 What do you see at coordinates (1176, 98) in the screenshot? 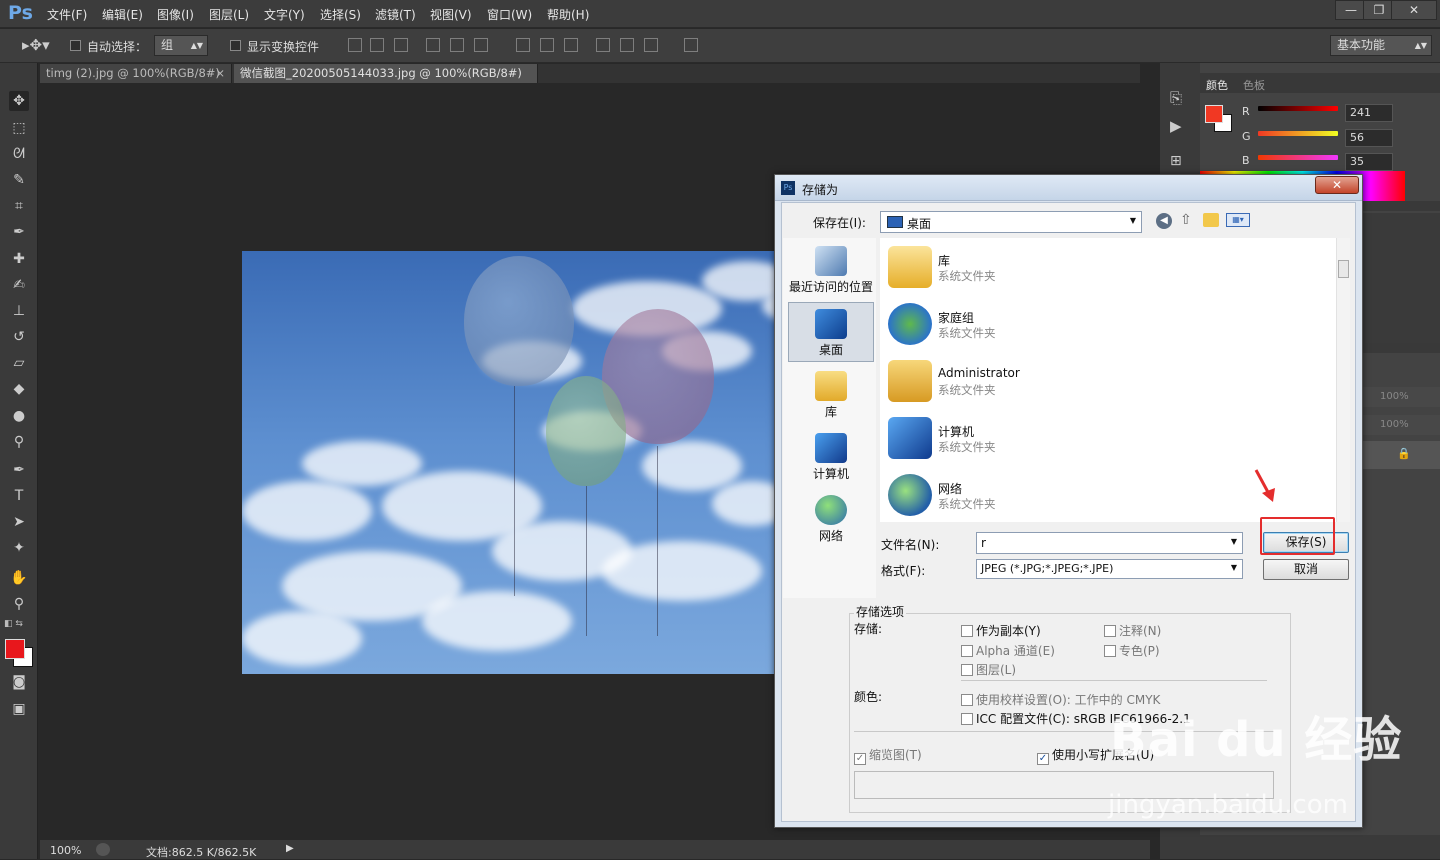
I see `history-panel-icon: ⎘` at bounding box center [1176, 98].